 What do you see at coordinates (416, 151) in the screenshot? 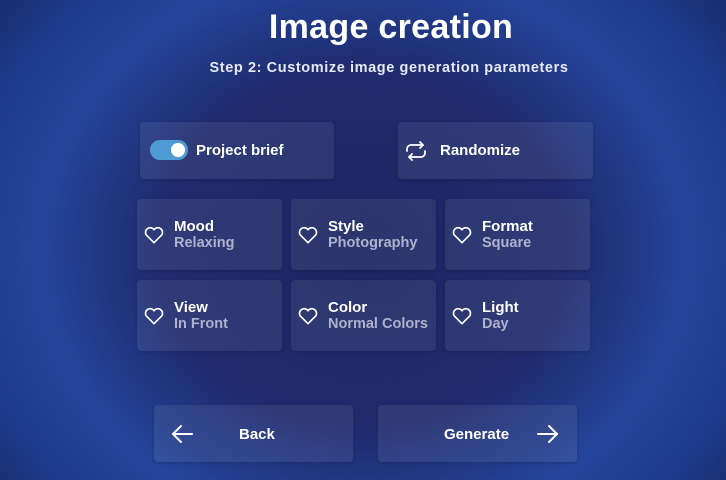
I see `repeat-arrows-icon` at bounding box center [416, 151].